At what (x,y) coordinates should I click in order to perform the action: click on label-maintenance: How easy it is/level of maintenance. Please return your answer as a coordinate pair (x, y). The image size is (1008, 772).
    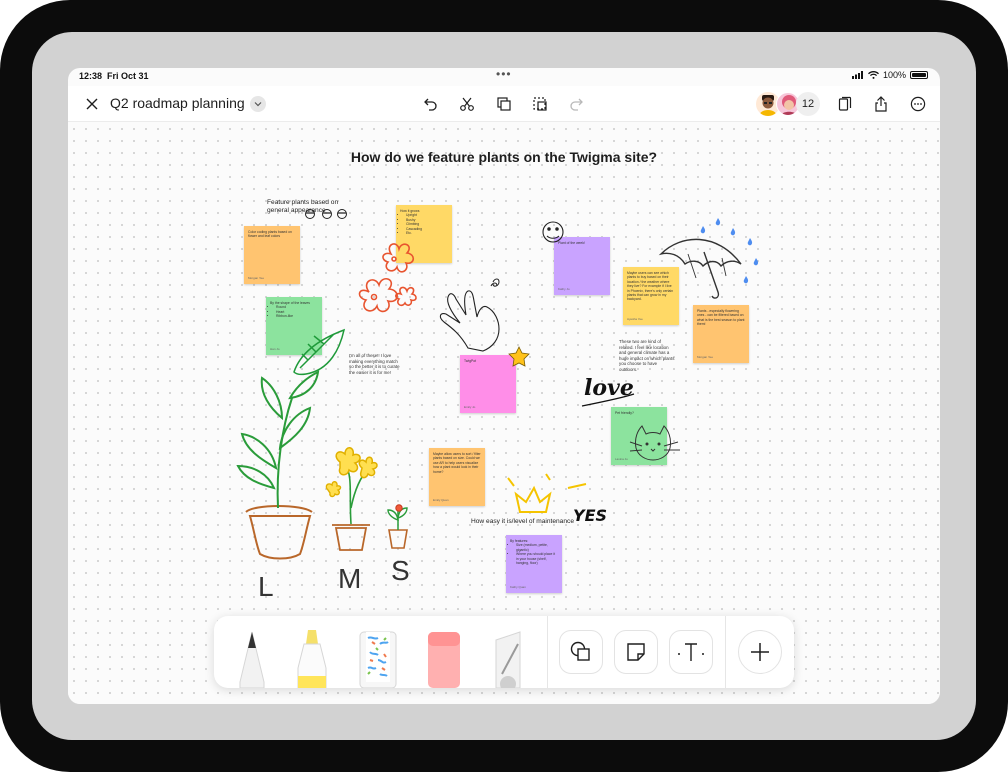
    Looking at the image, I should click on (522, 521).